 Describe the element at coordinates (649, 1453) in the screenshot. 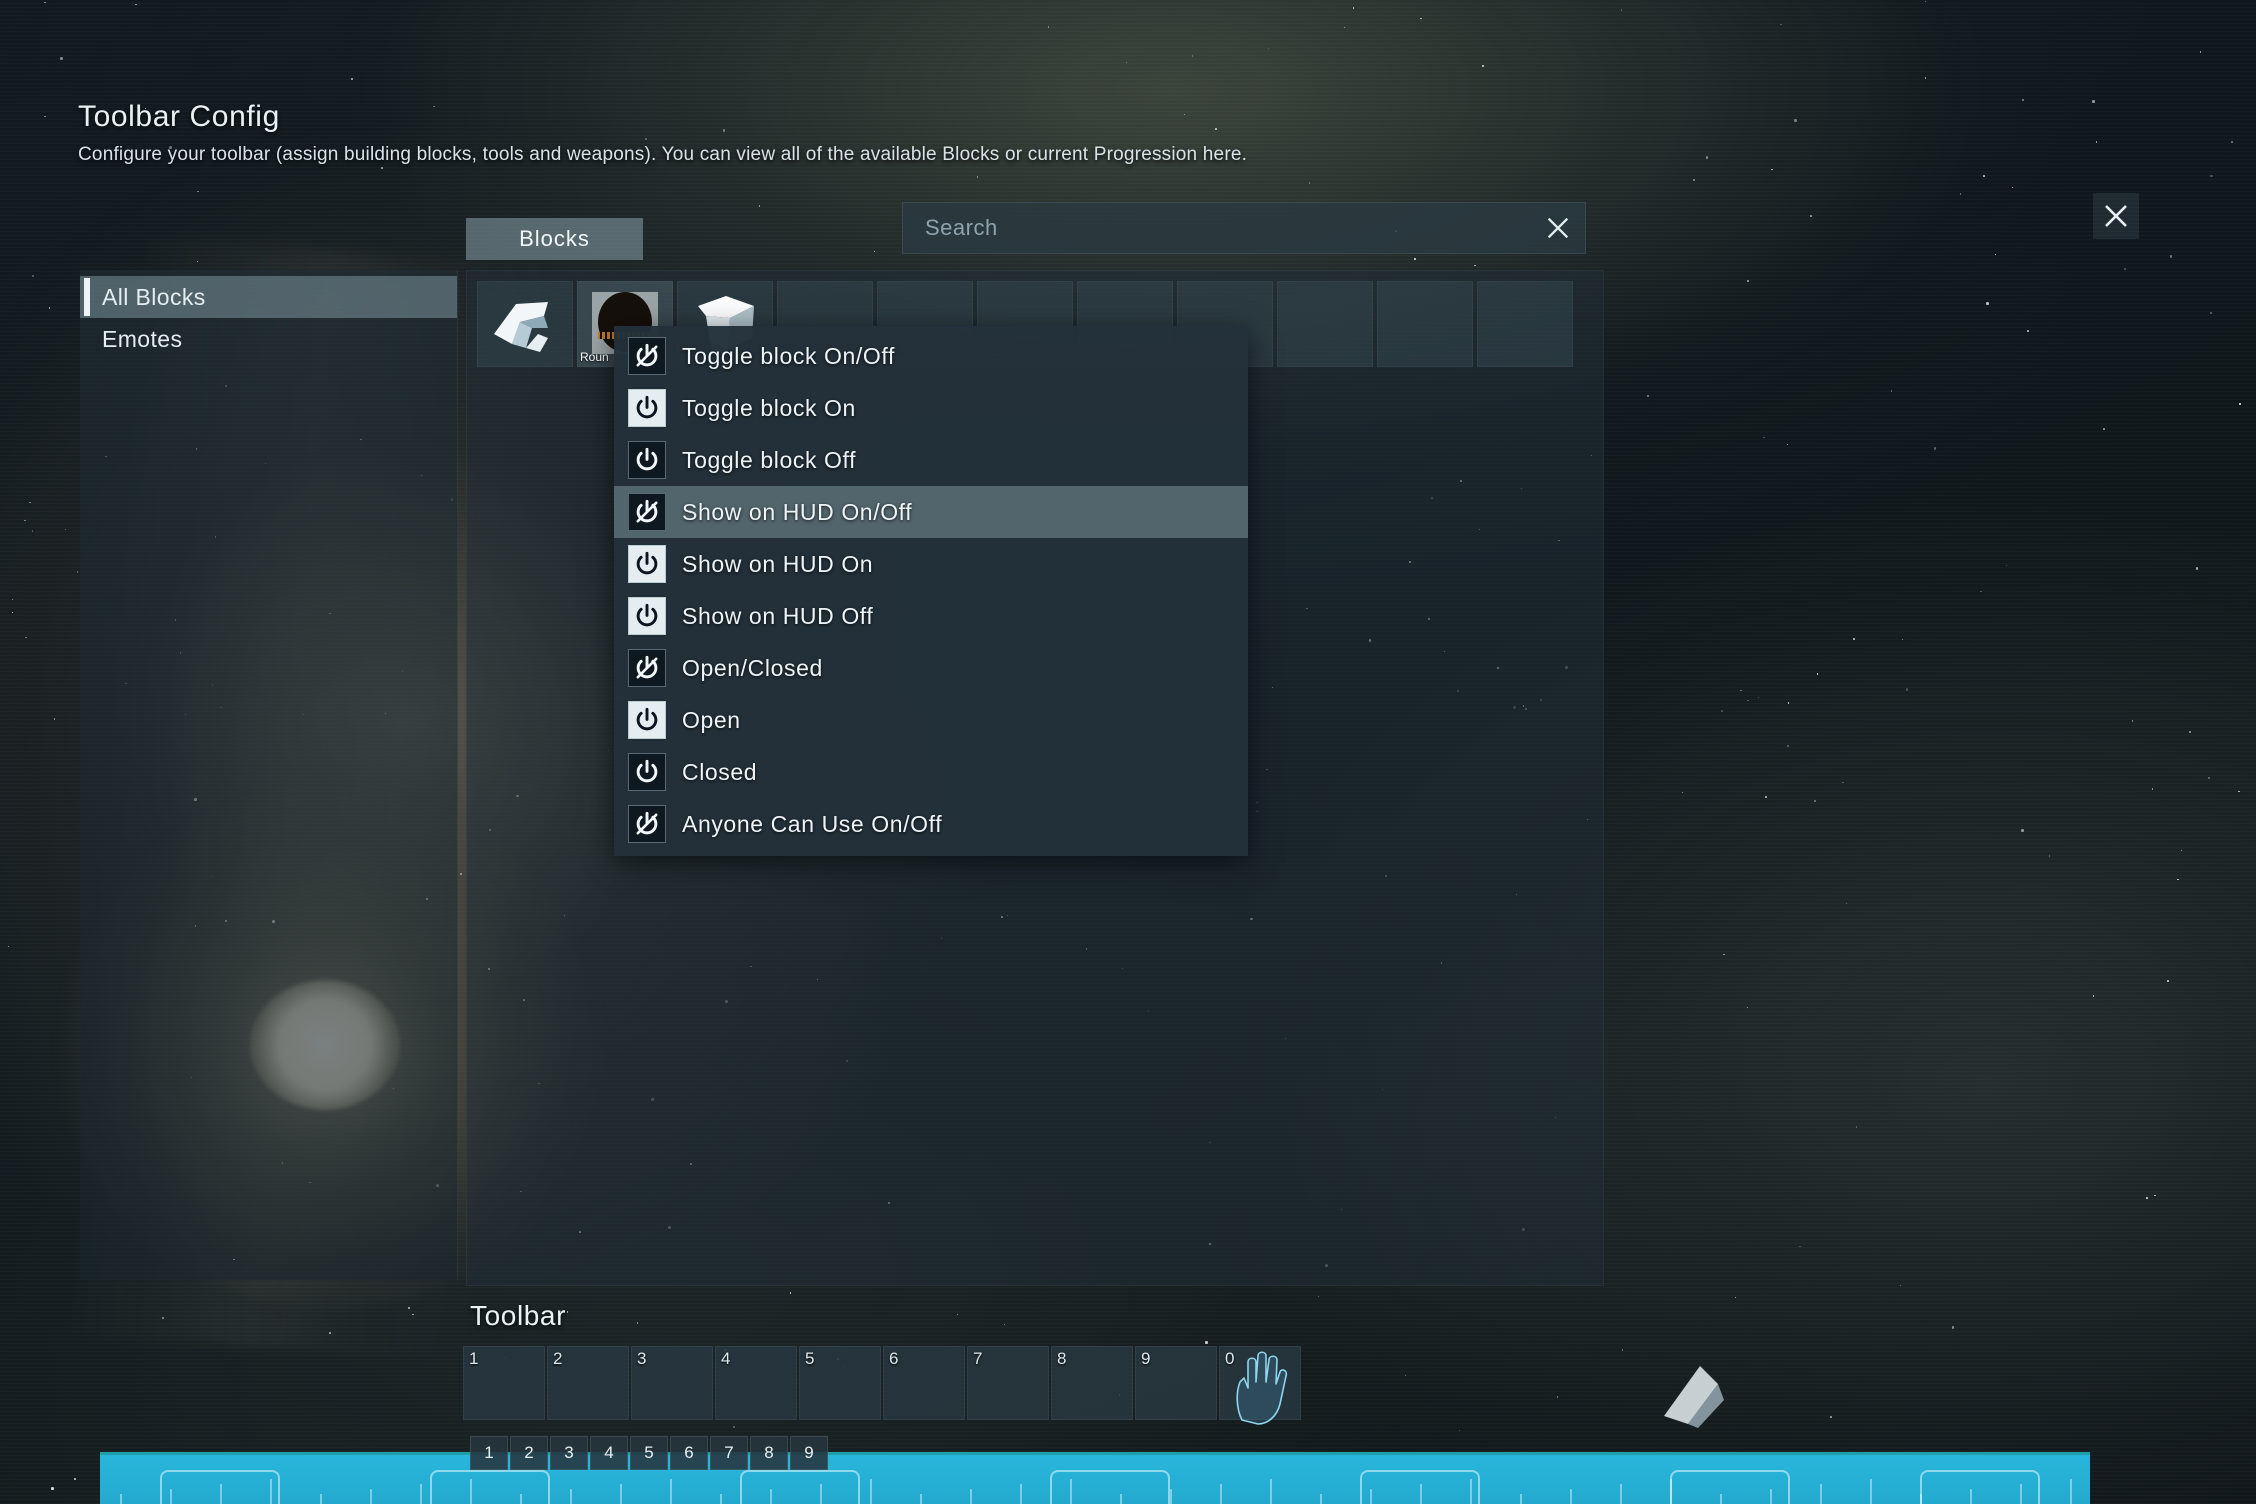

I see `hud-key: 5` at that location.